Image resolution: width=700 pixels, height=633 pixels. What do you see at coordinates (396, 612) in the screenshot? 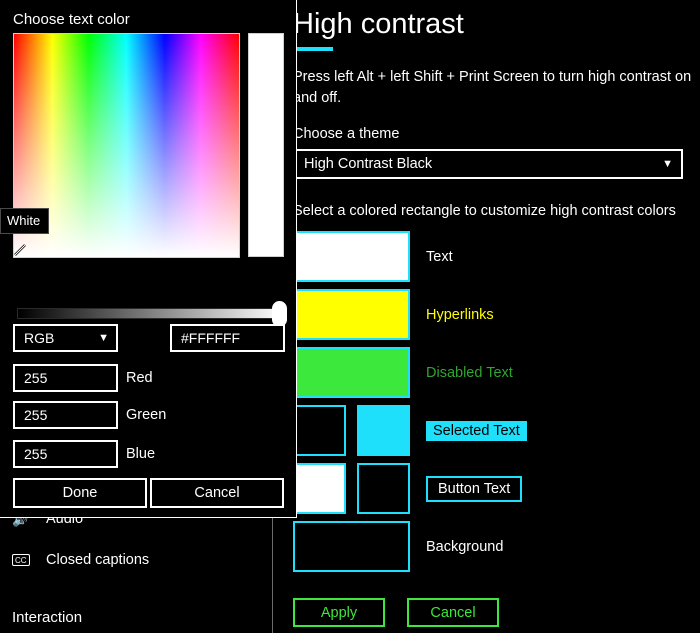
I see `action-button-row: Apply Cancel` at bounding box center [396, 612].